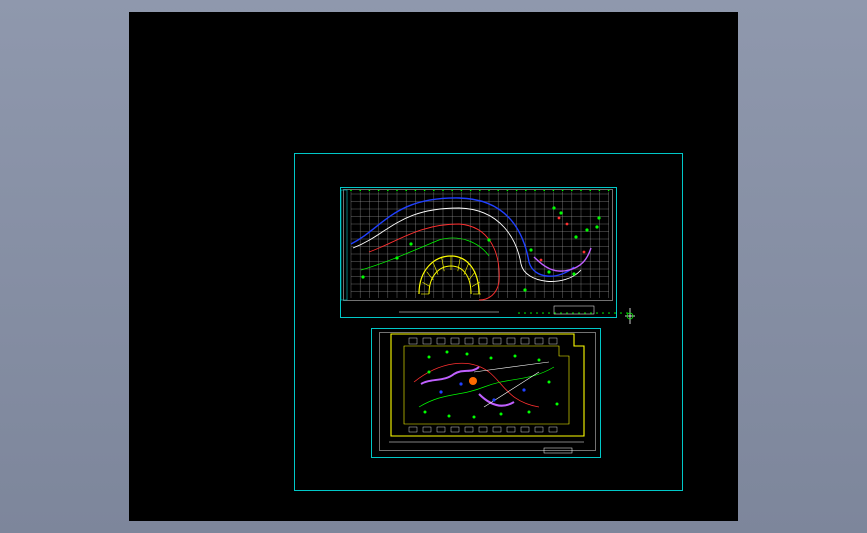 The image size is (867, 533). Describe the element at coordinates (574, 310) in the screenshot. I see `sheet-1-title-block` at that location.